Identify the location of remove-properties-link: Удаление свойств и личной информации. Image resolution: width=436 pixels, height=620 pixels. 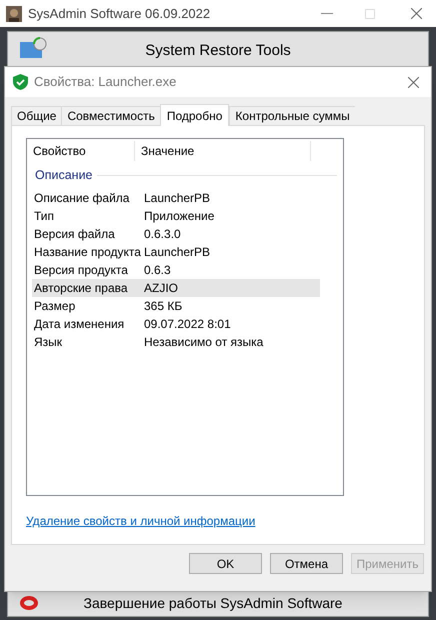
(141, 521).